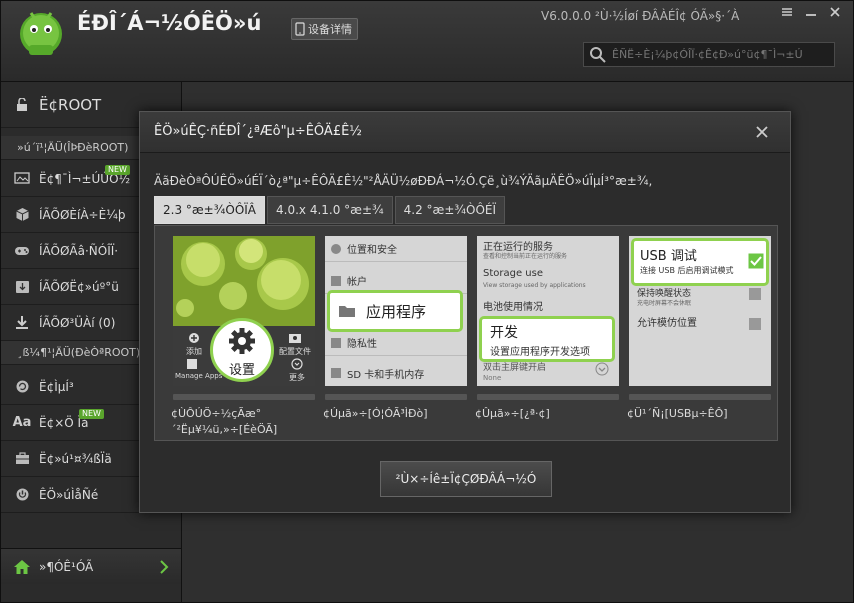  Describe the element at coordinates (258, 131) in the screenshot. I see `dialog-title: ÊÖ»úÊÇ·ñÉÐÎ´¿ªÆô"µ÷ÊÔÄ£Ê½` at that location.